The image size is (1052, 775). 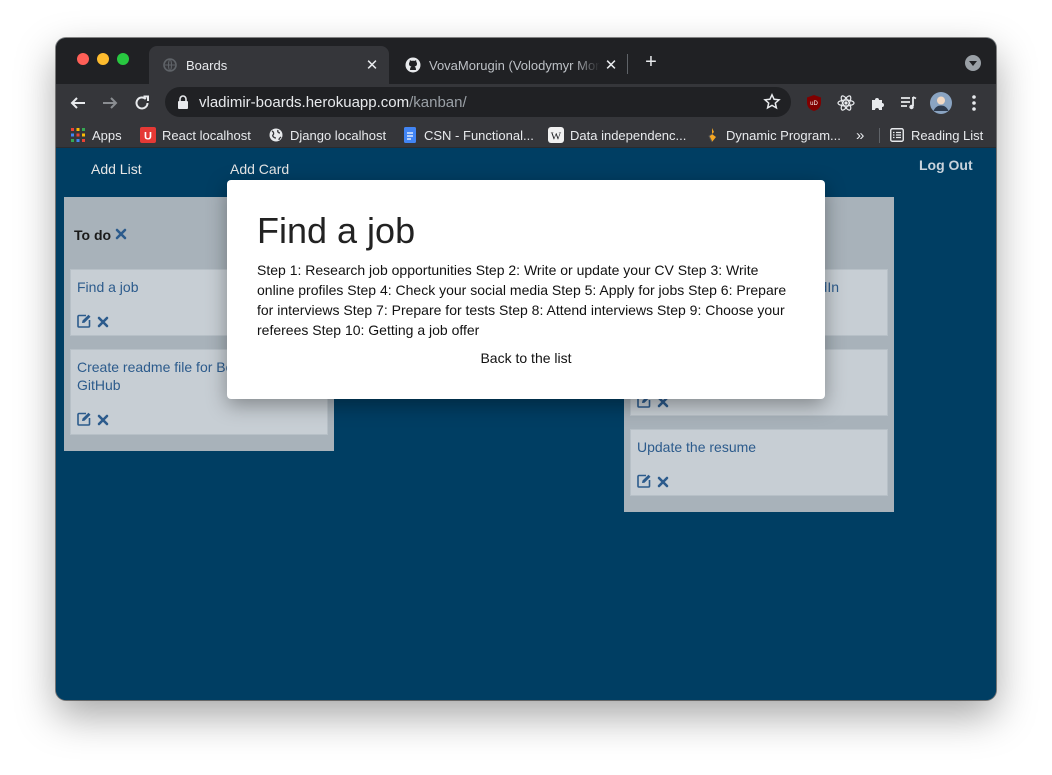 I want to click on maximize-window-button, so click(x=123, y=59).